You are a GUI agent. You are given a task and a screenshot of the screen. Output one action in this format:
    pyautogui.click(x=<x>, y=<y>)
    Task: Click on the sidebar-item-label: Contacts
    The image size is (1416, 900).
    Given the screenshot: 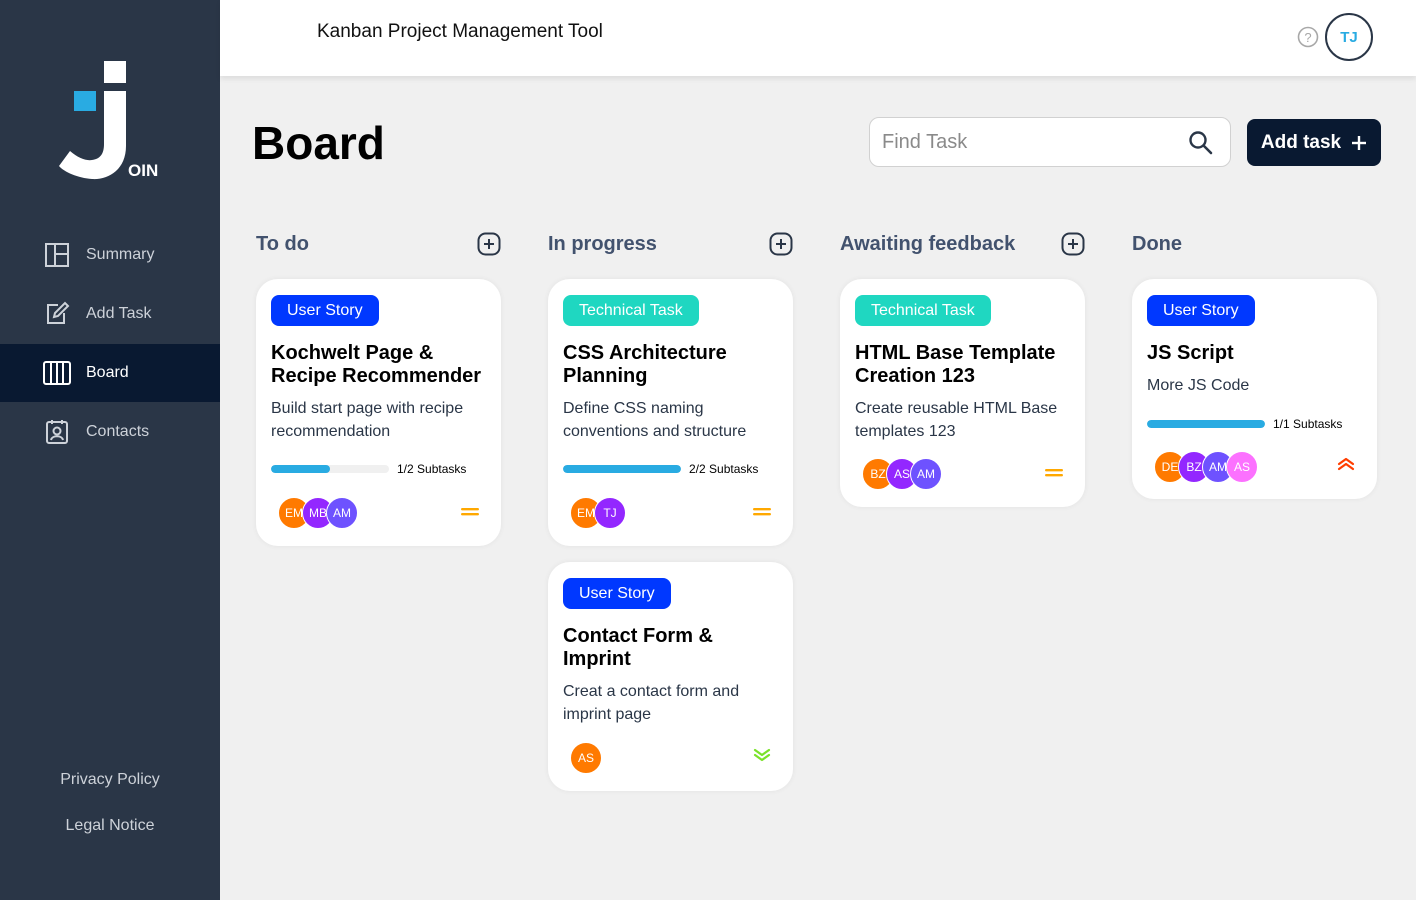 What is the action you would take?
    pyautogui.click(x=118, y=431)
    